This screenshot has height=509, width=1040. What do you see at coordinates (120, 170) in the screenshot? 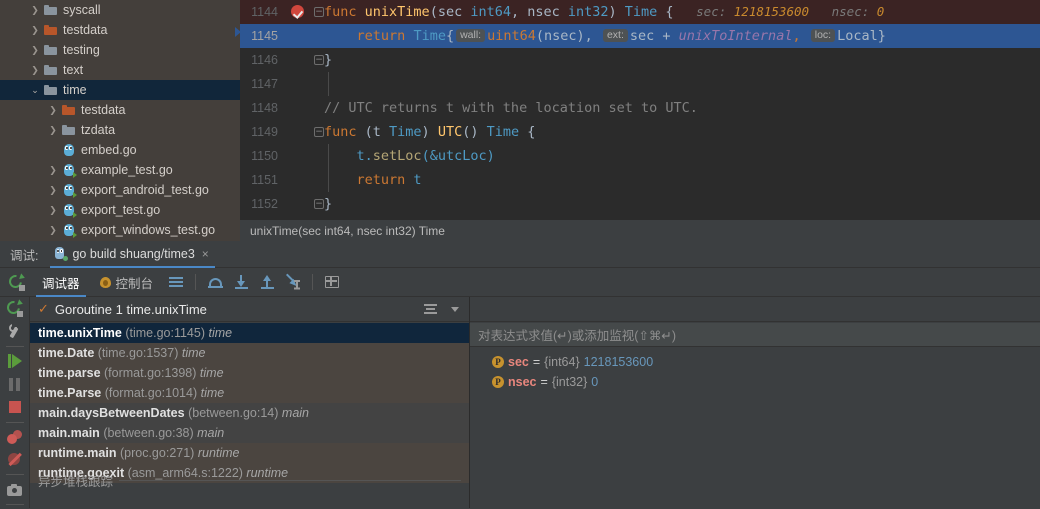
I see `tree-item-example-test-go: ❯ example_test.go` at bounding box center [120, 170].